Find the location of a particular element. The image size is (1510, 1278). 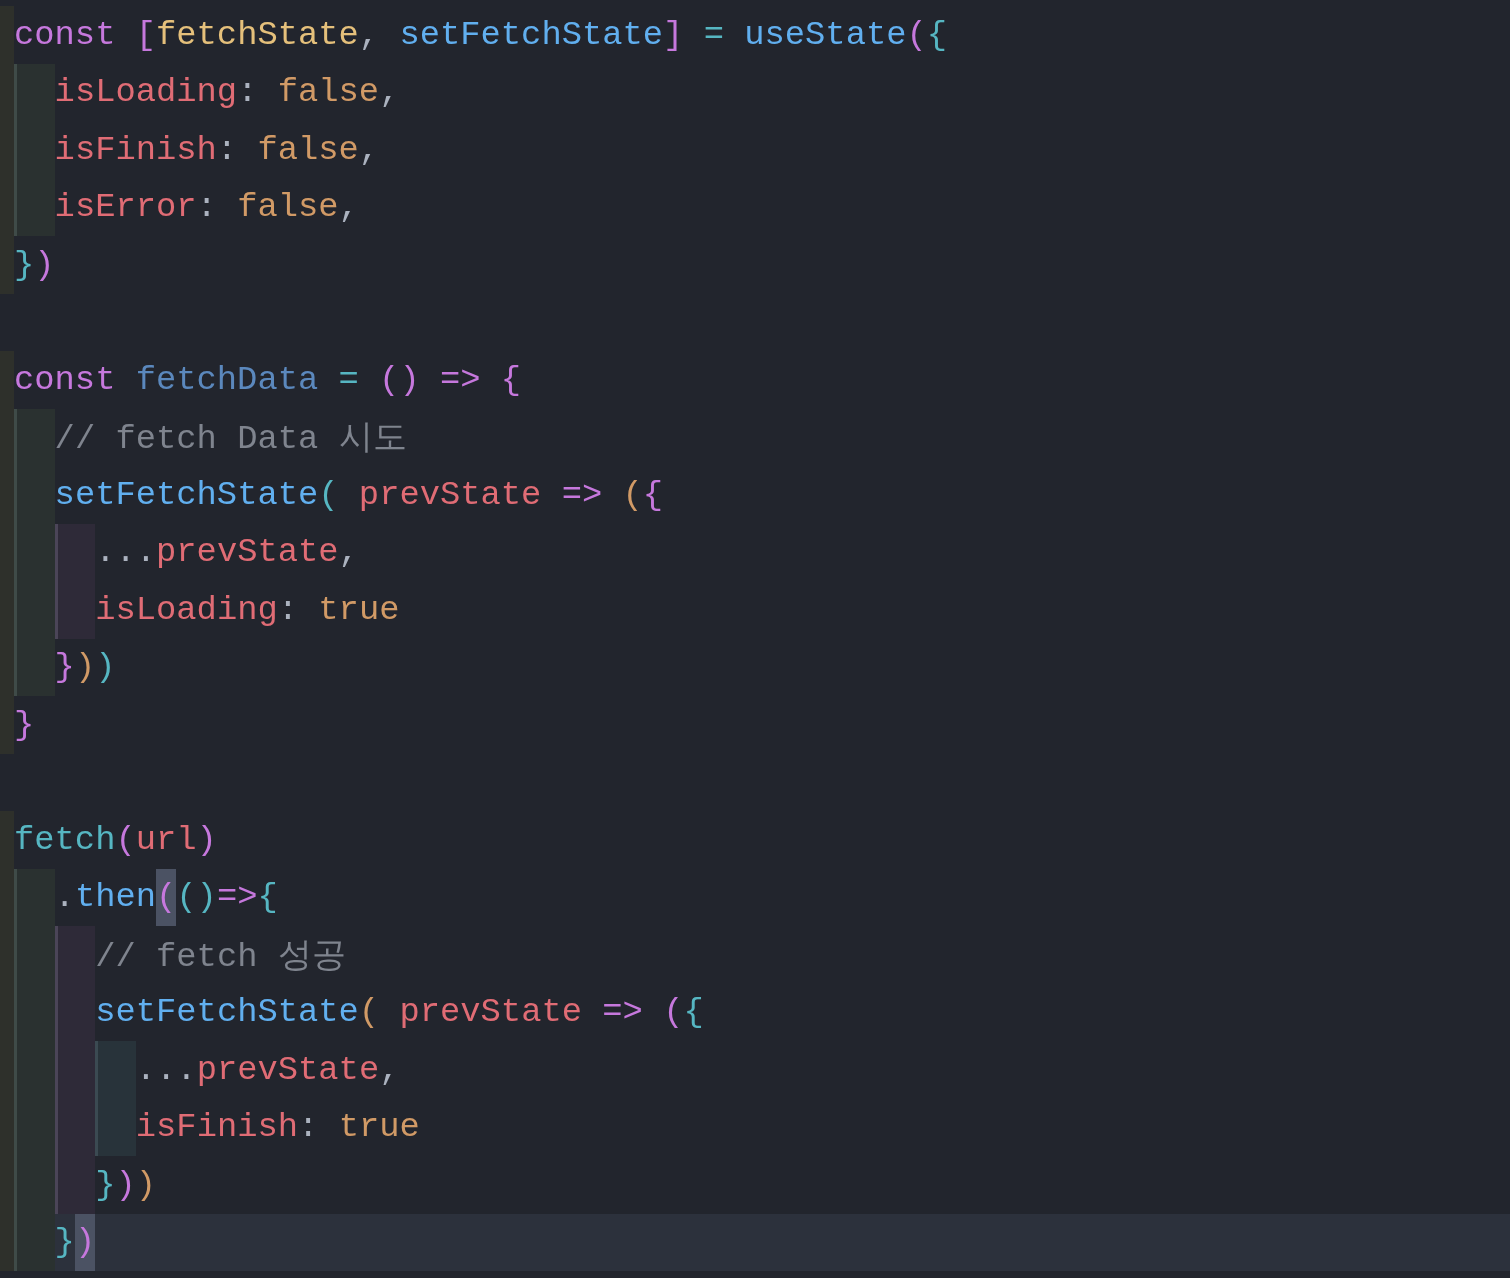

code-line: const [fetchState, setFetchState] = useState({ is located at coordinates (481, 35).